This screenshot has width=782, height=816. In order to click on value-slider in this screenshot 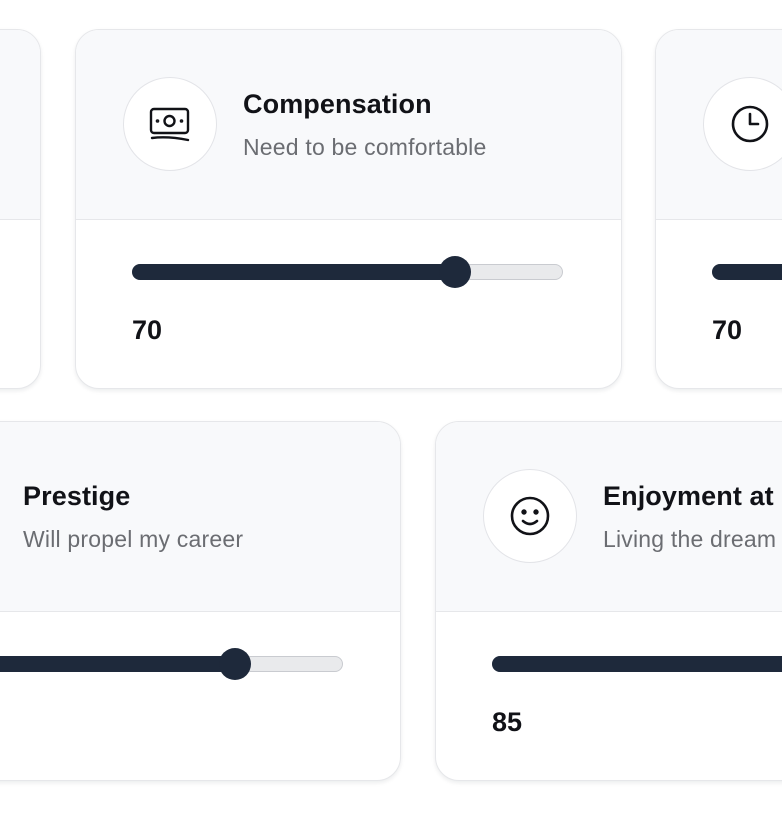, I will do `click(746, 271)`.